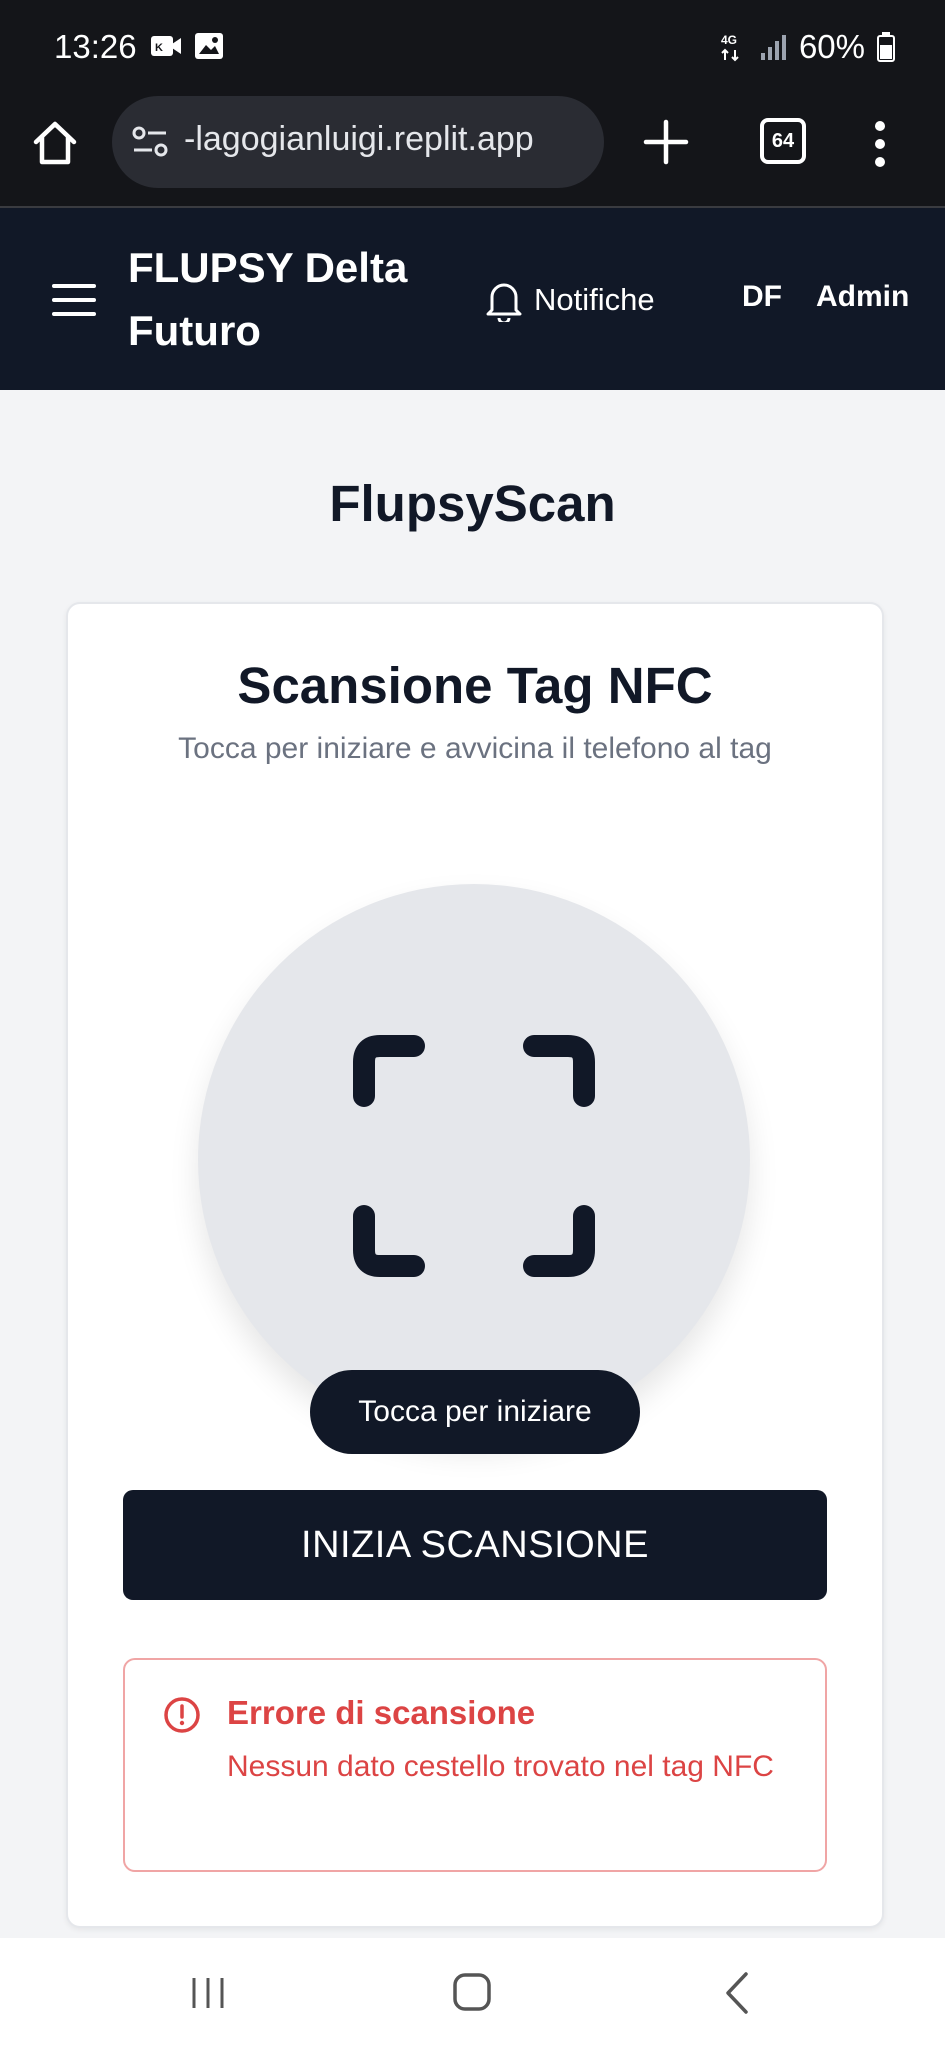 The width and height of the screenshot is (945, 2048). I want to click on svg-text: K, so click(159, 48).